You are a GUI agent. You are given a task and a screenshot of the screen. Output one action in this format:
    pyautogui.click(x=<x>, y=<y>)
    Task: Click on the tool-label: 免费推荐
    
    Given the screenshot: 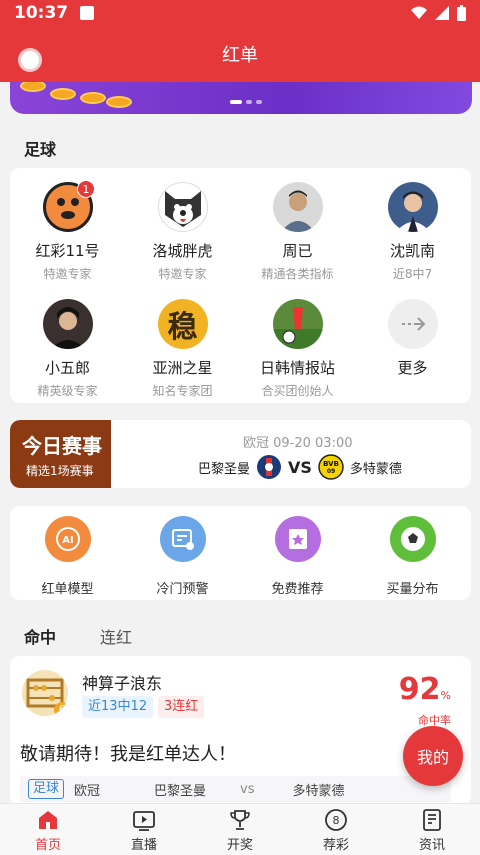 What is the action you would take?
    pyautogui.click(x=297, y=589)
    